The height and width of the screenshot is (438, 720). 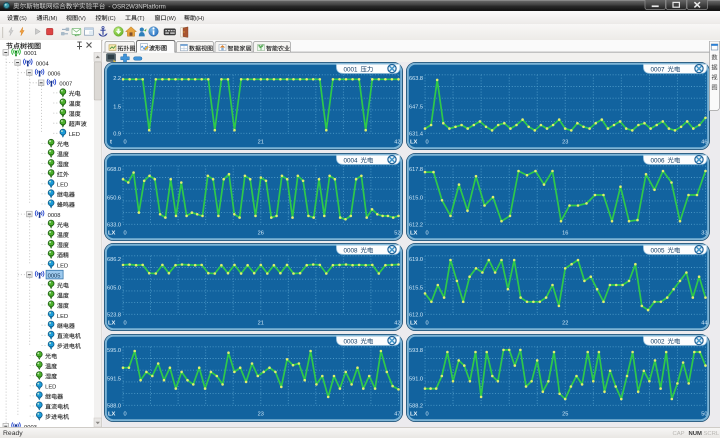 I want to click on svg-text: Ready, so click(x=13, y=433).